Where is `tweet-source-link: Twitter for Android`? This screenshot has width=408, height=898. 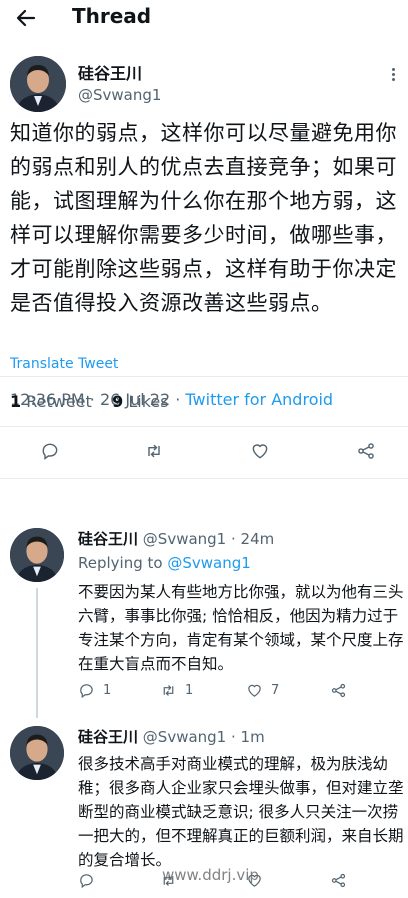 tweet-source-link: Twitter for Android is located at coordinates (259, 399).